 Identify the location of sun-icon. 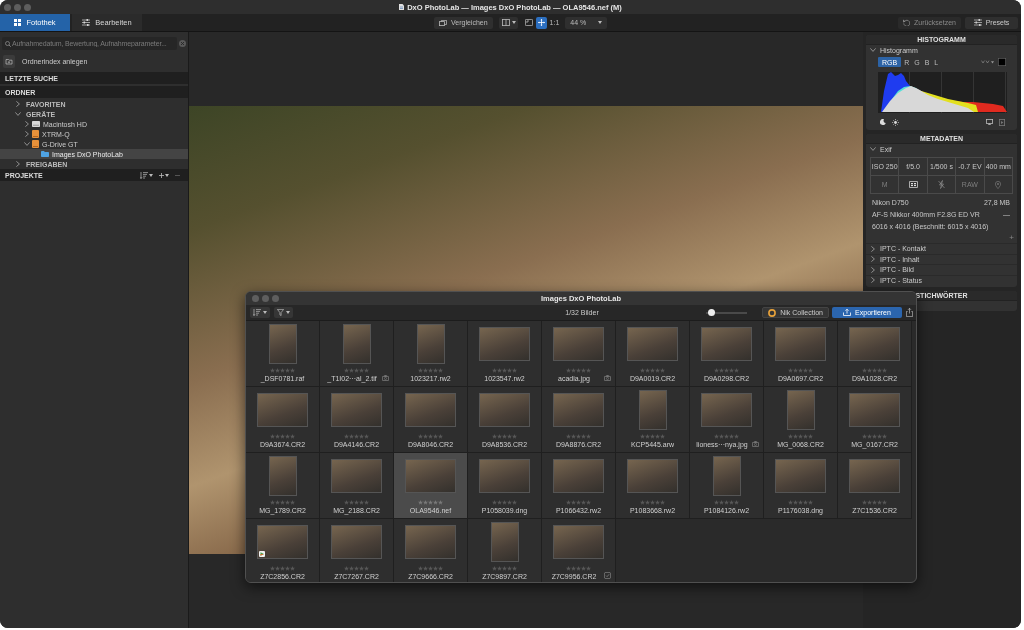
(895, 122).